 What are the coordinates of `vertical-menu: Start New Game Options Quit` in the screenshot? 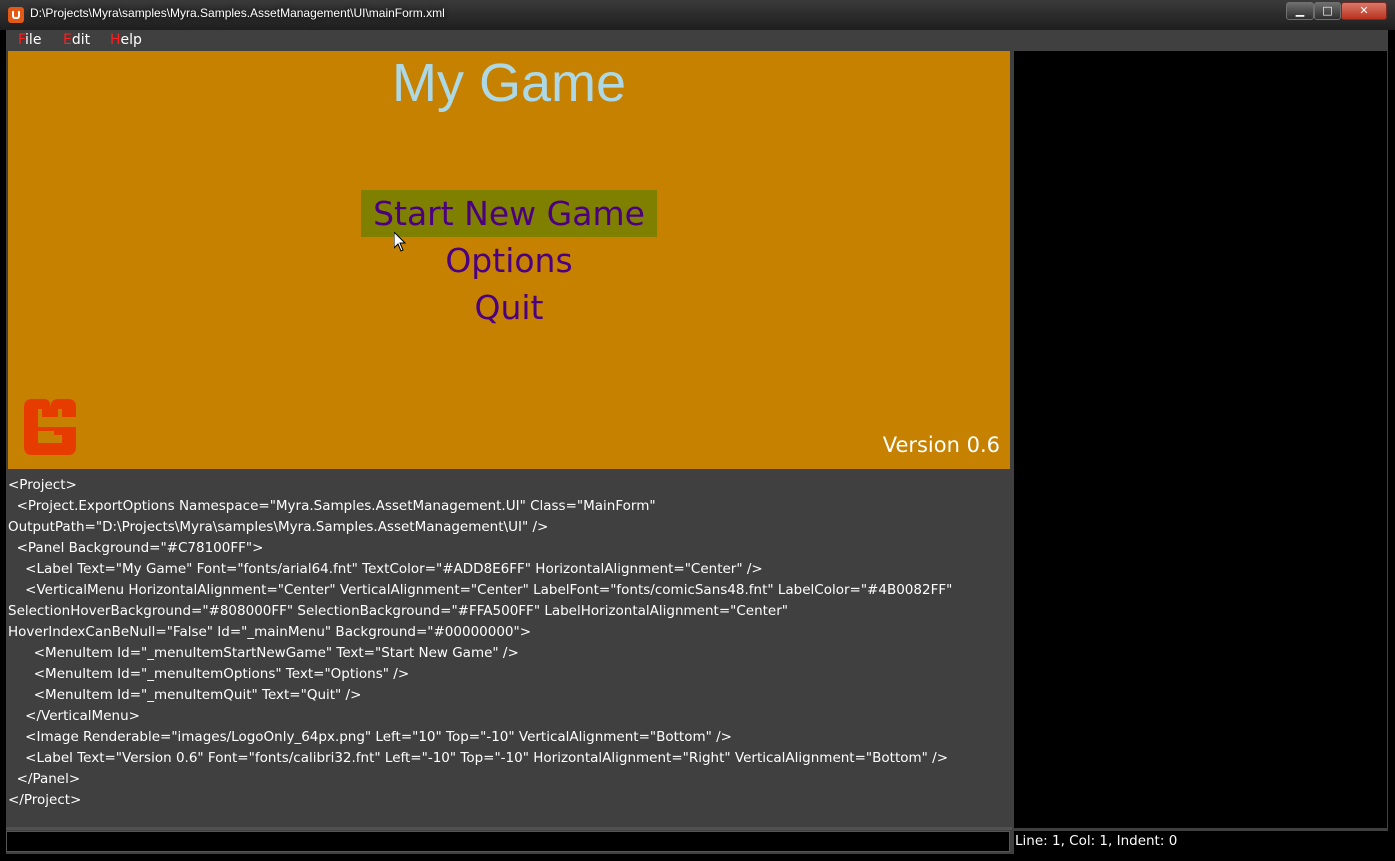 It's located at (509, 260).